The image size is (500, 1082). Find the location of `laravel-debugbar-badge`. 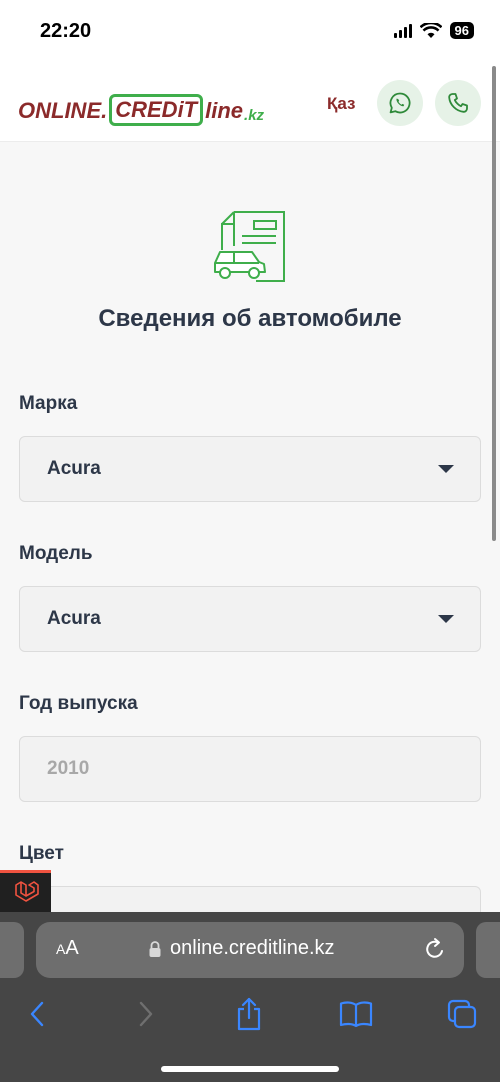

laravel-debugbar-badge is located at coordinates (25, 891).